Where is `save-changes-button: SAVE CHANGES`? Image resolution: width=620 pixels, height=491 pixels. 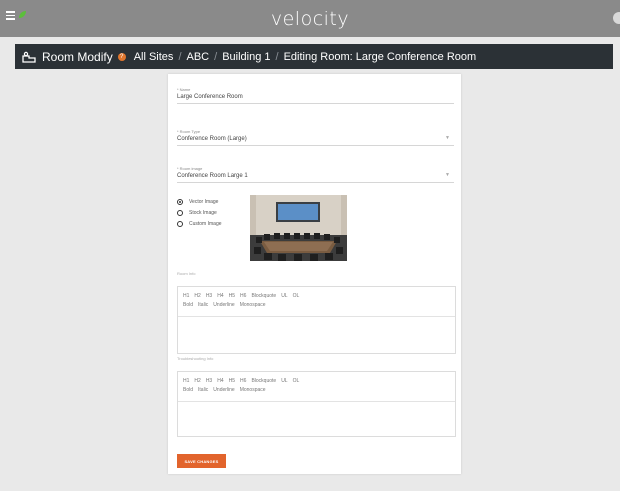
save-changes-button: SAVE CHANGES is located at coordinates (201, 461).